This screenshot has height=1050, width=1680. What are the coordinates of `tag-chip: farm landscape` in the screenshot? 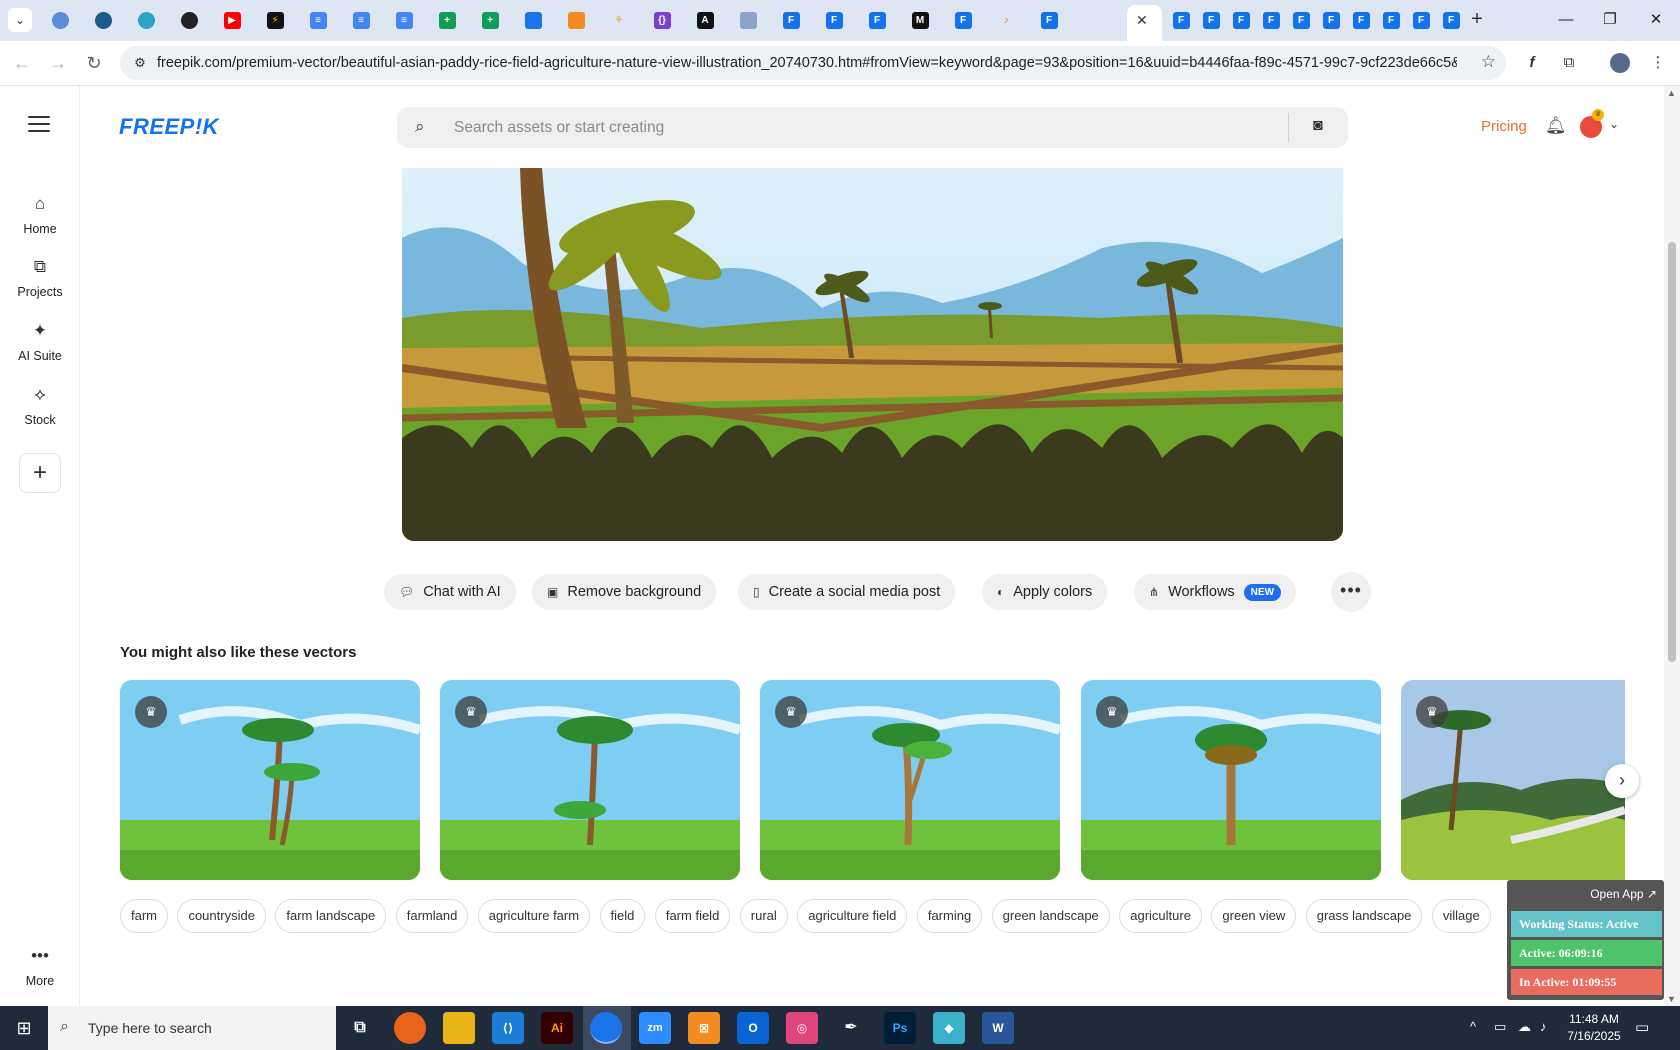 It's located at (331, 916).